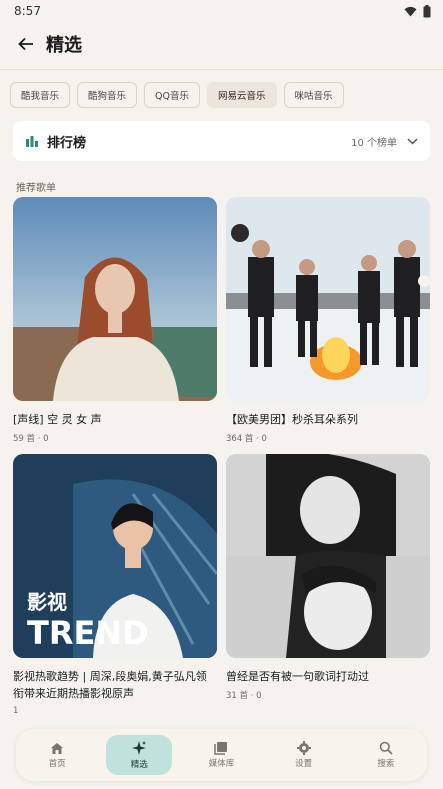 The height and width of the screenshot is (789, 443). I want to click on nav-settings: 设置, so click(304, 755).